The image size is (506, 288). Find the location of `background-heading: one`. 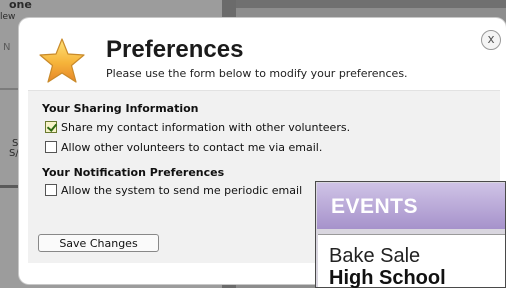

background-heading: one is located at coordinates (20, 5).